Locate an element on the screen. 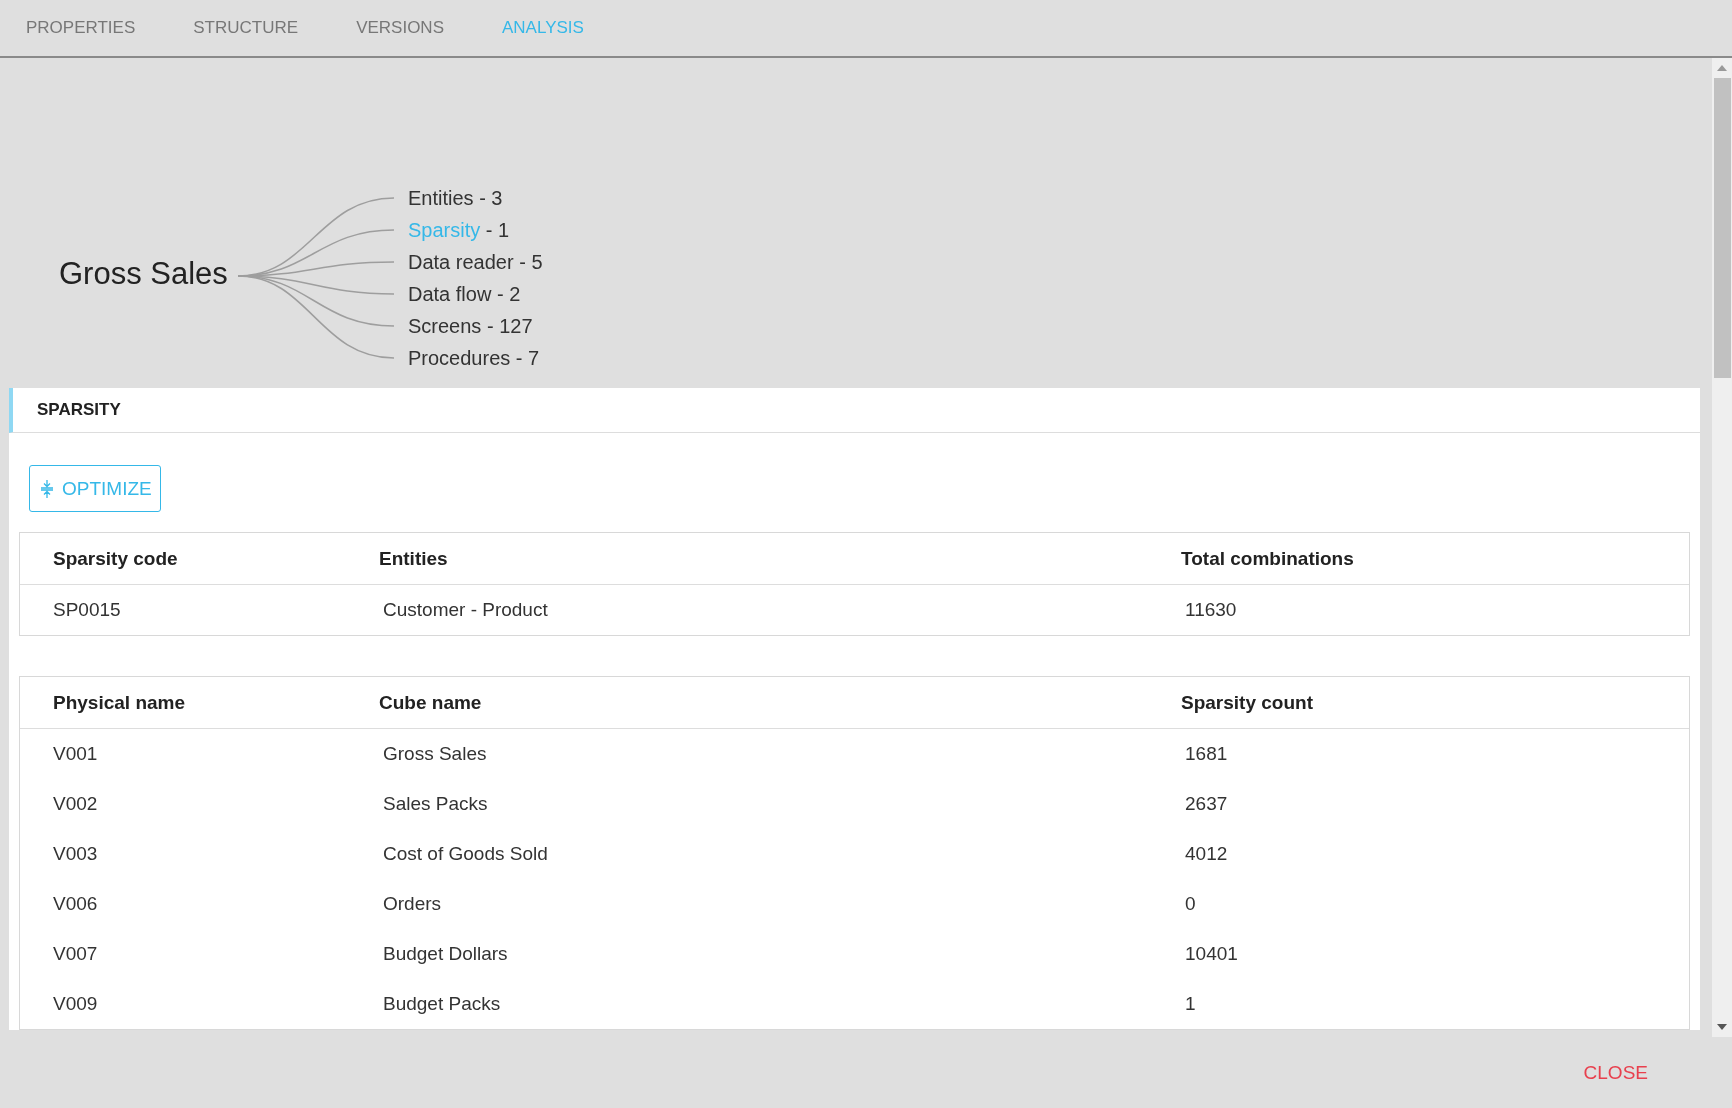 The image size is (1732, 1108). table-cell-text: 1 is located at coordinates (1190, 1004).